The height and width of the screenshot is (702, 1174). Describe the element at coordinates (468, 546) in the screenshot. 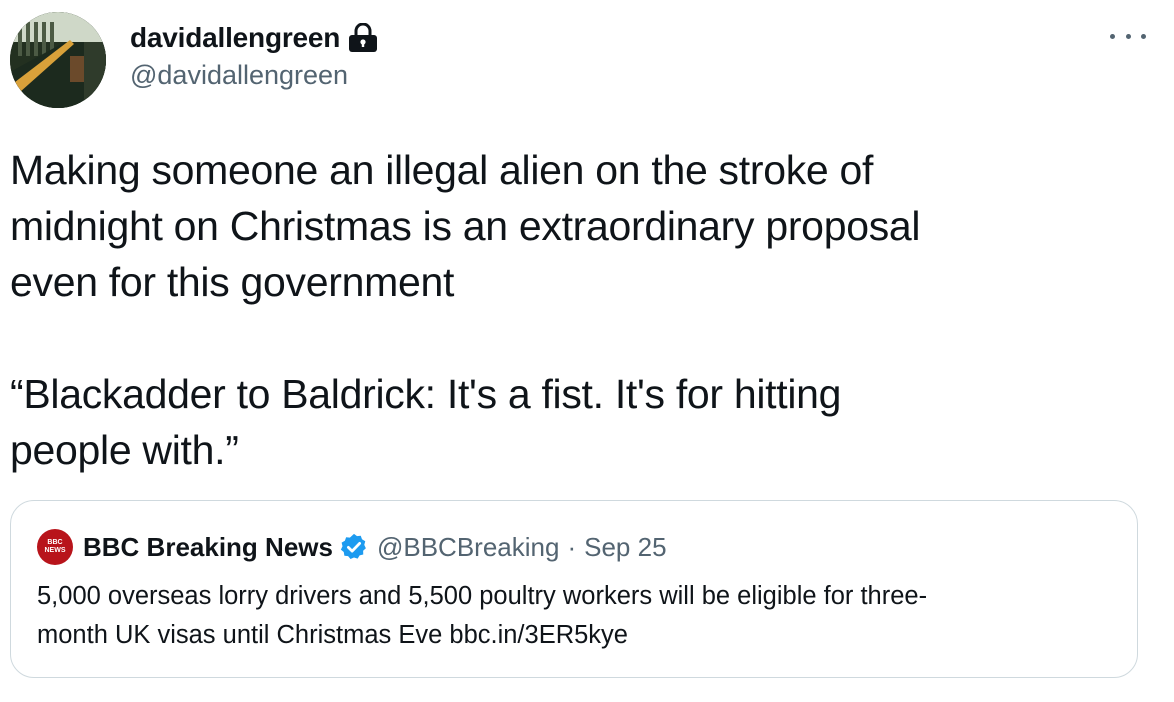

I see `quoted-author-handle: @BBCBreaking` at that location.